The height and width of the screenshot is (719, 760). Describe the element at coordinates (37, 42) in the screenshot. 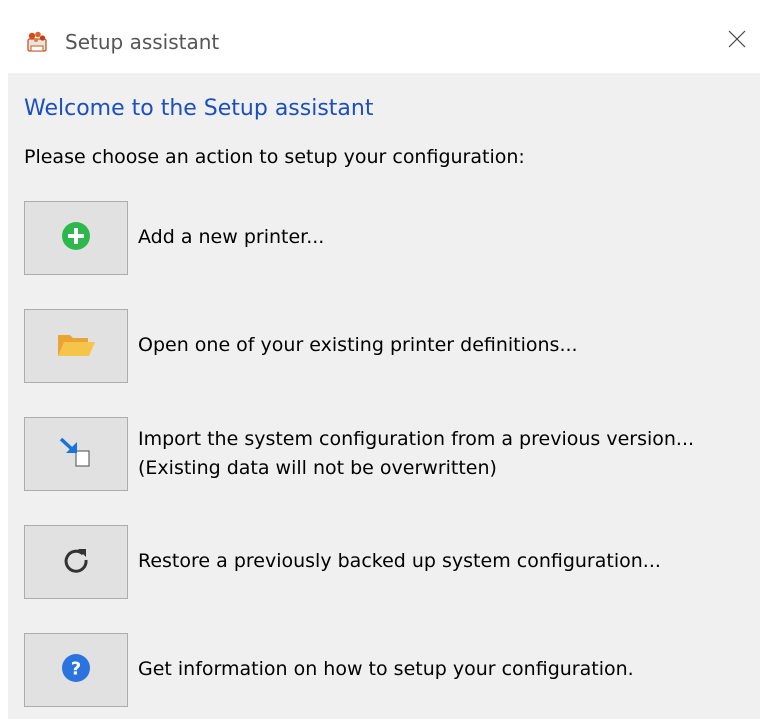

I see `app-printer-icon` at that location.